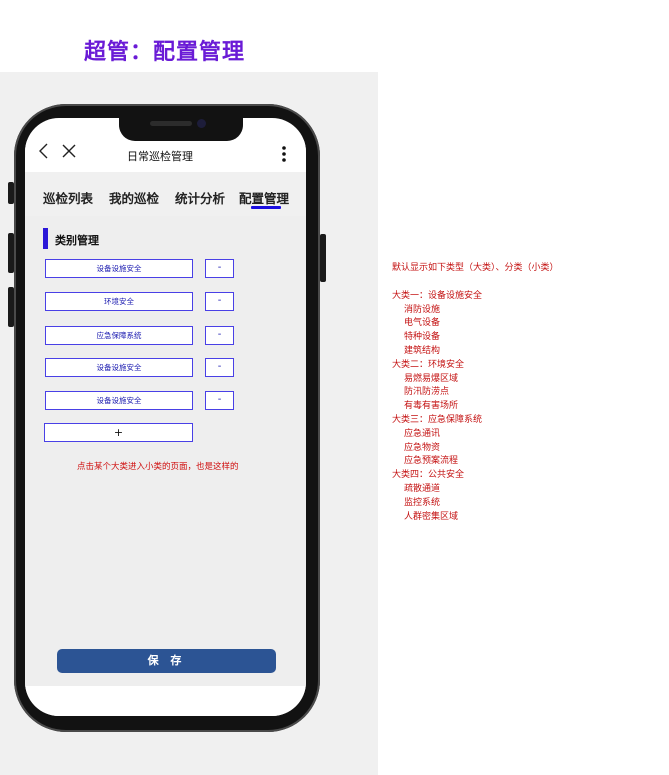 The image size is (669, 775). Describe the element at coordinates (266, 207) in the screenshot. I see `active-tab-indicator` at that location.